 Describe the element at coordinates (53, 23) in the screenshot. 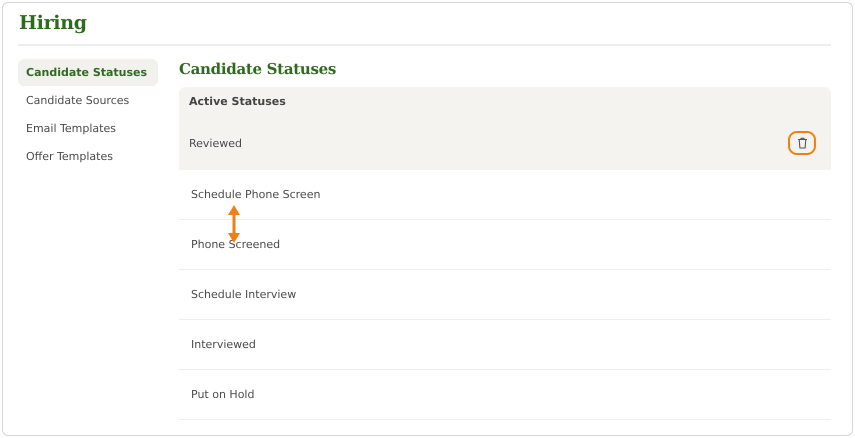

I see `page-title: Hiring` at that location.